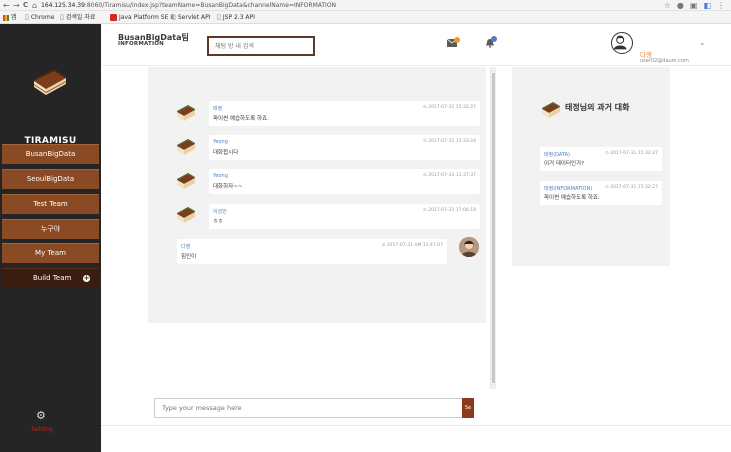 The width and height of the screenshot is (731, 452). I want to click on message-timestamp: ⊙ 2017-07-31 17:08:18, so click(449, 210).